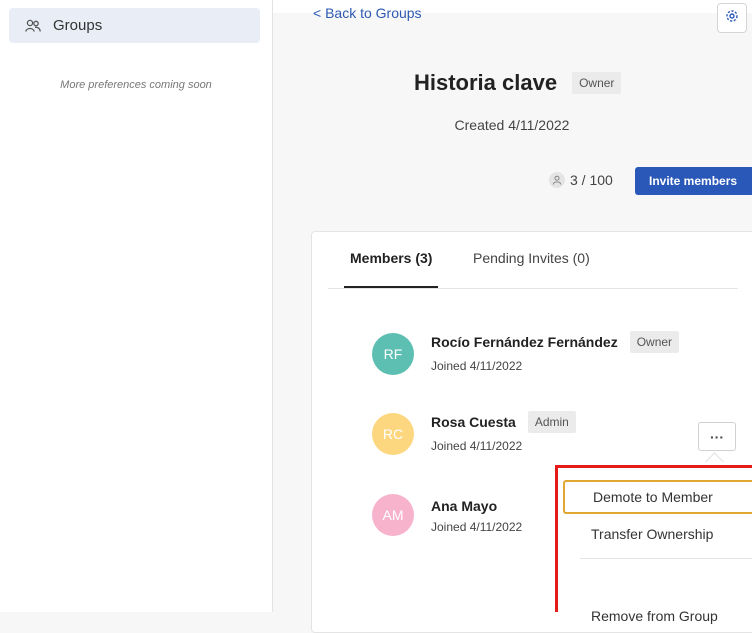 Image resolution: width=752 pixels, height=633 pixels. I want to click on menu-item-remove: Remove from Group, so click(657, 616).